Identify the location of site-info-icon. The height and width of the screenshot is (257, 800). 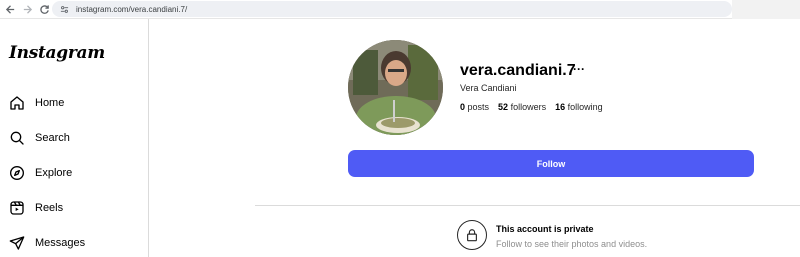
(64, 9).